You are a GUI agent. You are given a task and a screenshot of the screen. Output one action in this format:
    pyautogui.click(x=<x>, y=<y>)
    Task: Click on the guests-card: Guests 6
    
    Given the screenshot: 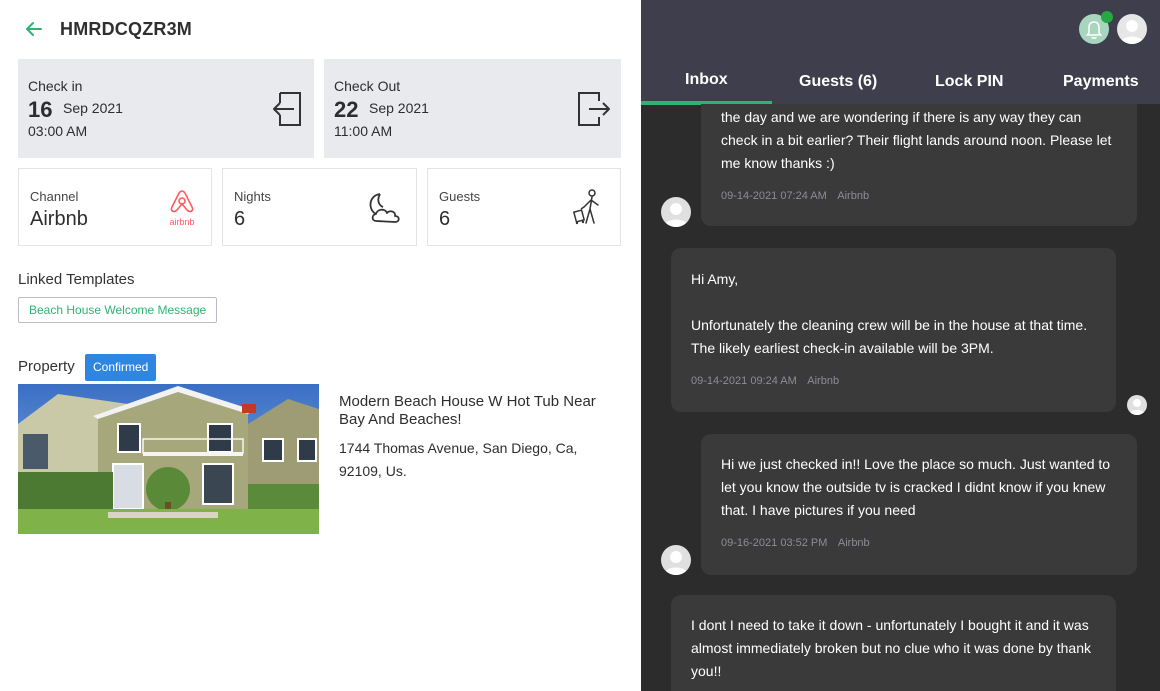 What is the action you would take?
    pyautogui.click(x=524, y=207)
    